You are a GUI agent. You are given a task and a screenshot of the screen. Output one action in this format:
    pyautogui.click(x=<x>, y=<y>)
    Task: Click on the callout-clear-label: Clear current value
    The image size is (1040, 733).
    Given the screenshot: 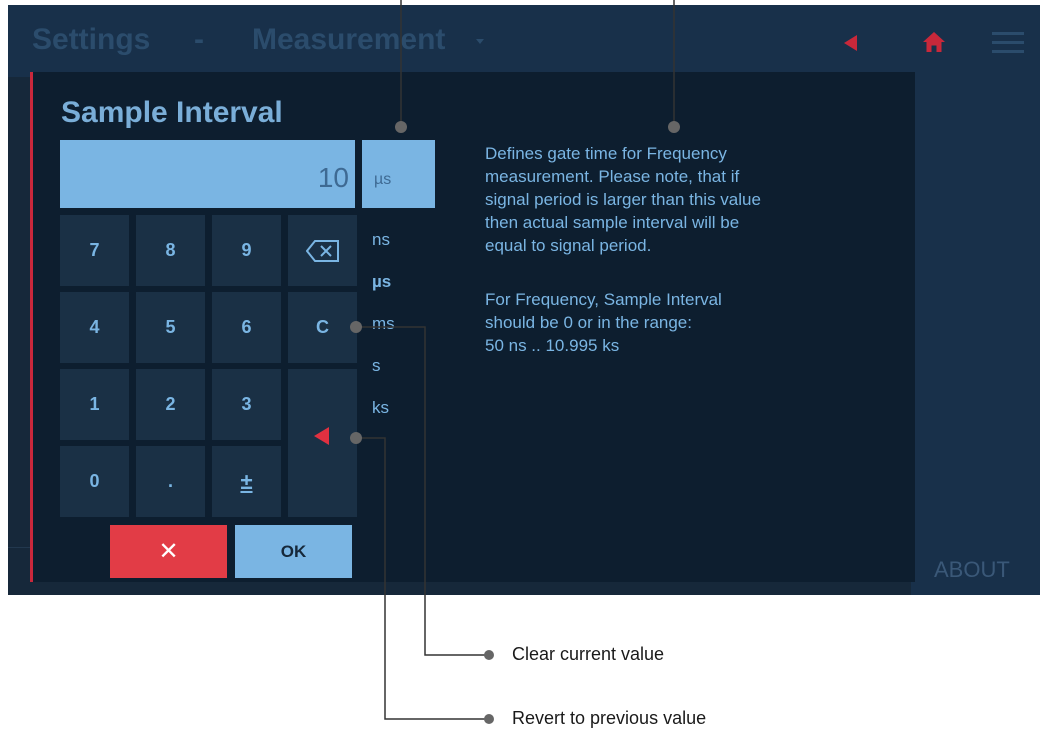 What is the action you would take?
    pyautogui.click(x=588, y=654)
    